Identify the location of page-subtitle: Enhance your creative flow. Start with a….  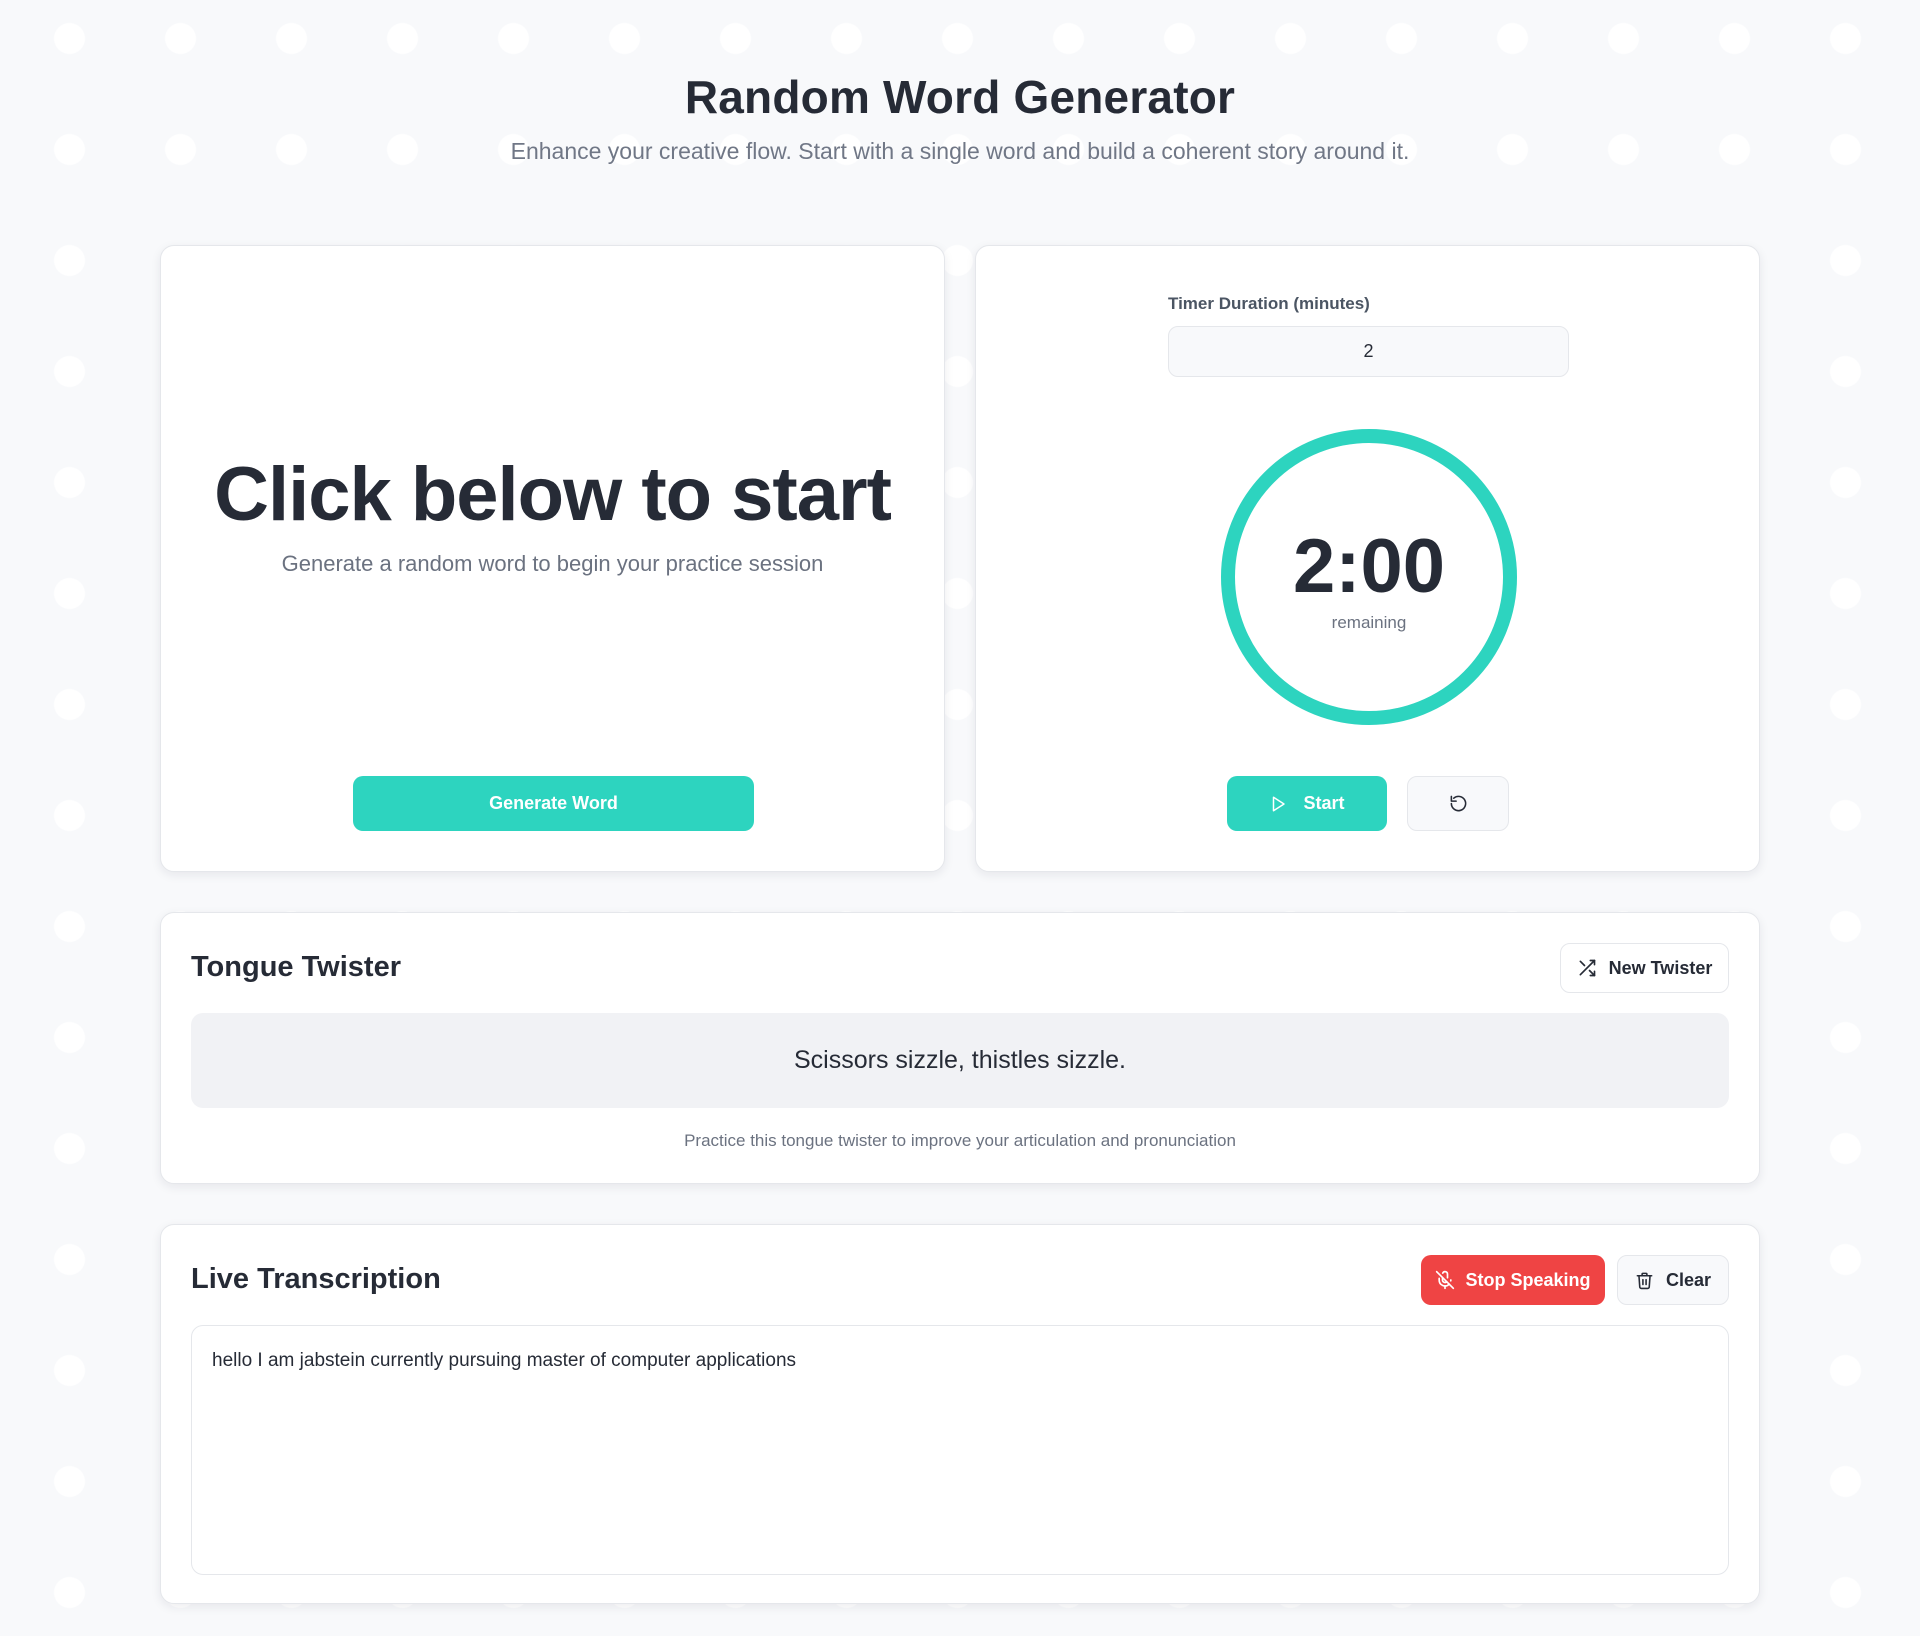
(960, 151).